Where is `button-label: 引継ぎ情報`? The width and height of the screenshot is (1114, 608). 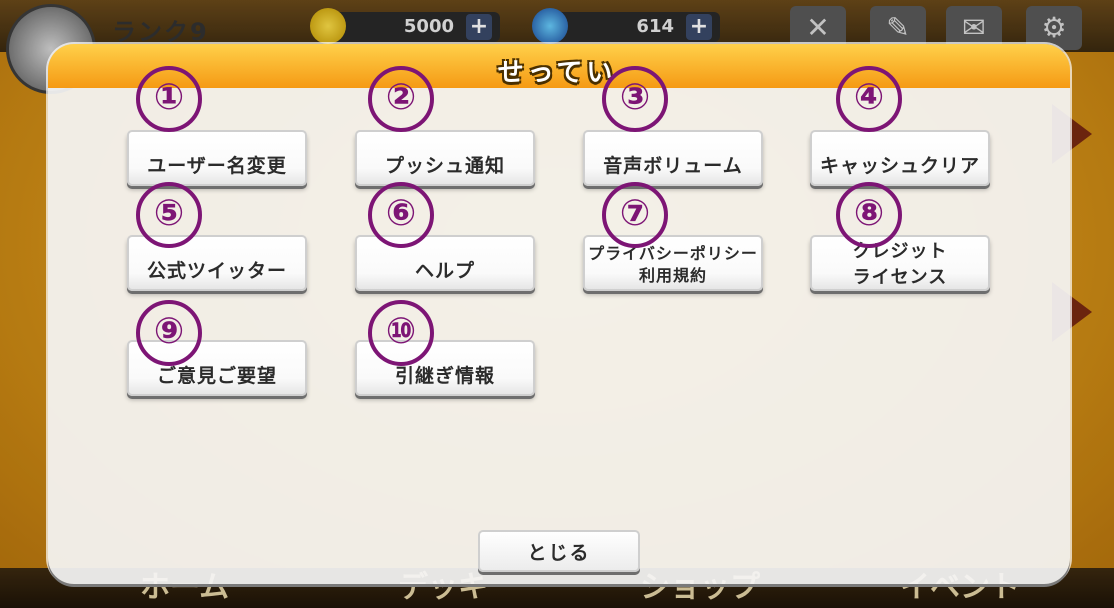 button-label: 引継ぎ情報 is located at coordinates (444, 375).